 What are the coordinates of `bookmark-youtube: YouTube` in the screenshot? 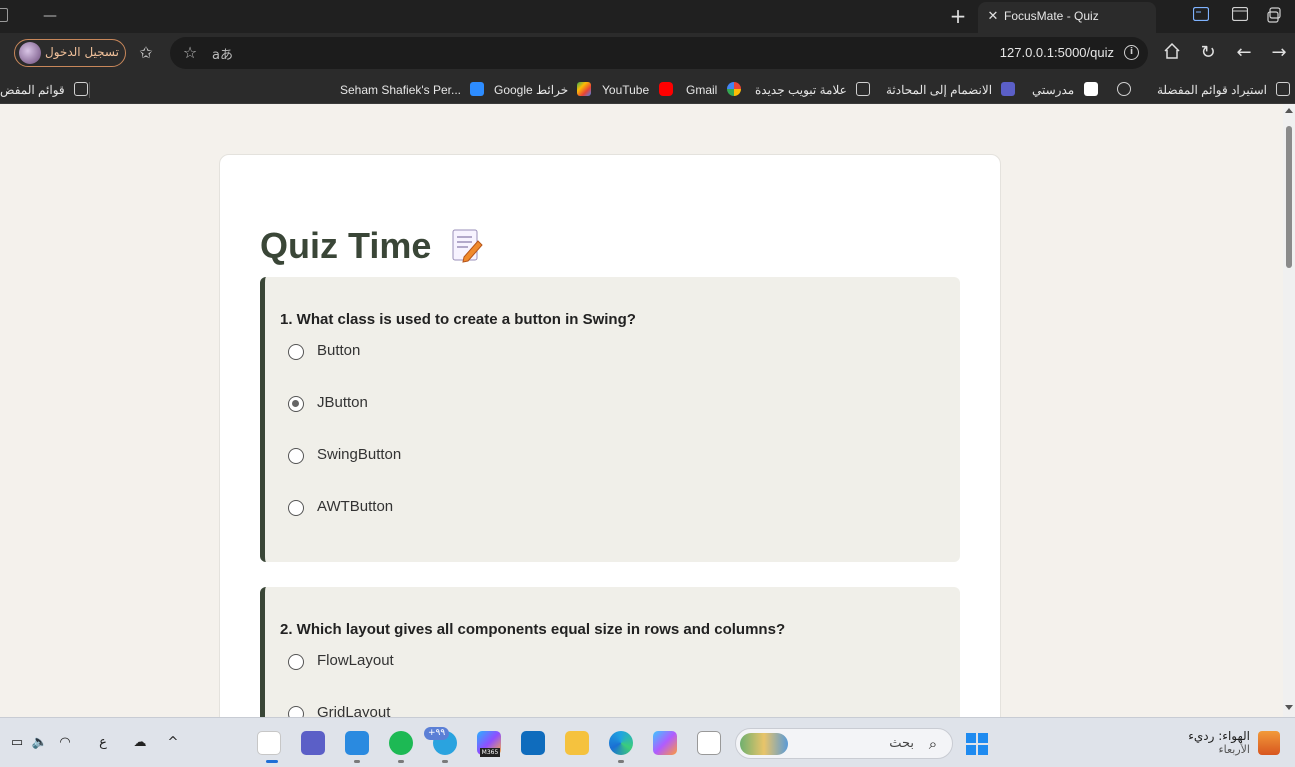 It's located at (637, 90).